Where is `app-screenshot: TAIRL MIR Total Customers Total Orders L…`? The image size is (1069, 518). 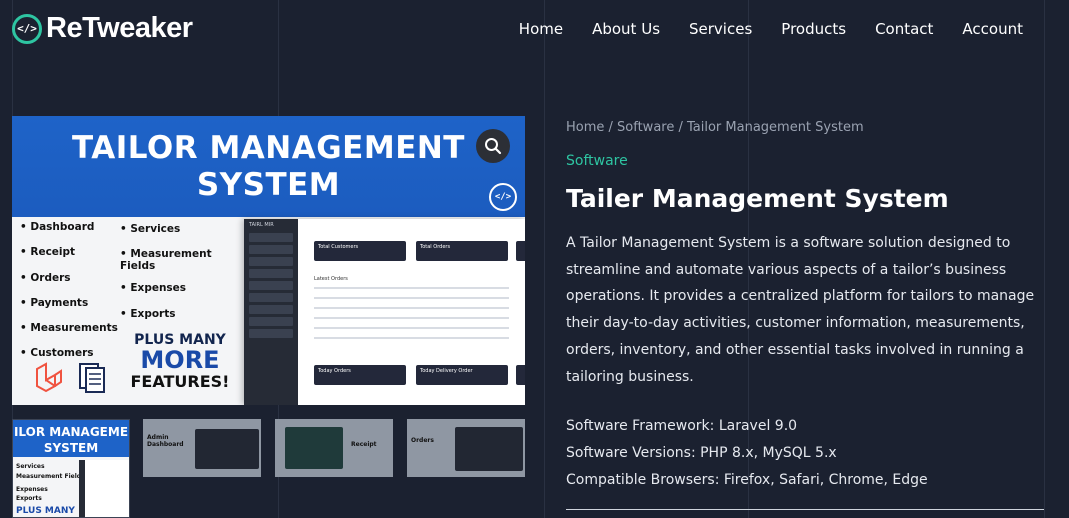 app-screenshot: TAIRL MIR Total Customers Total Orders L… is located at coordinates (384, 312).